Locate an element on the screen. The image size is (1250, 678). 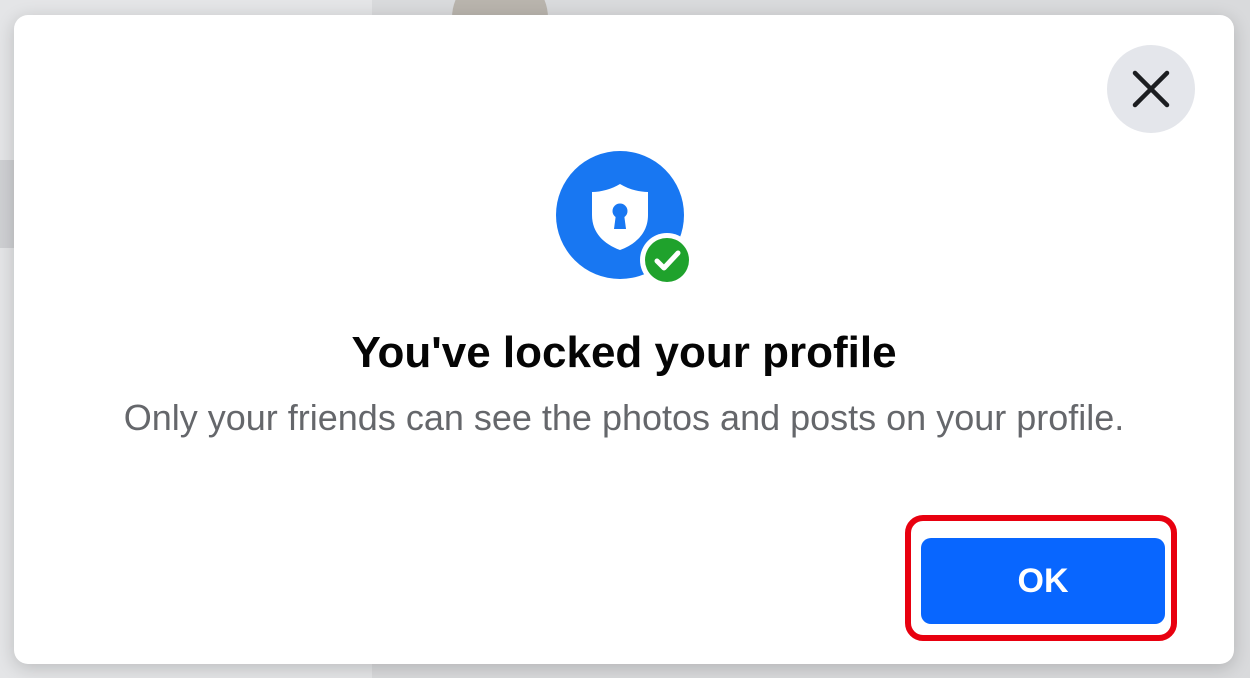
check-circle-icon is located at coordinates (667, 260).